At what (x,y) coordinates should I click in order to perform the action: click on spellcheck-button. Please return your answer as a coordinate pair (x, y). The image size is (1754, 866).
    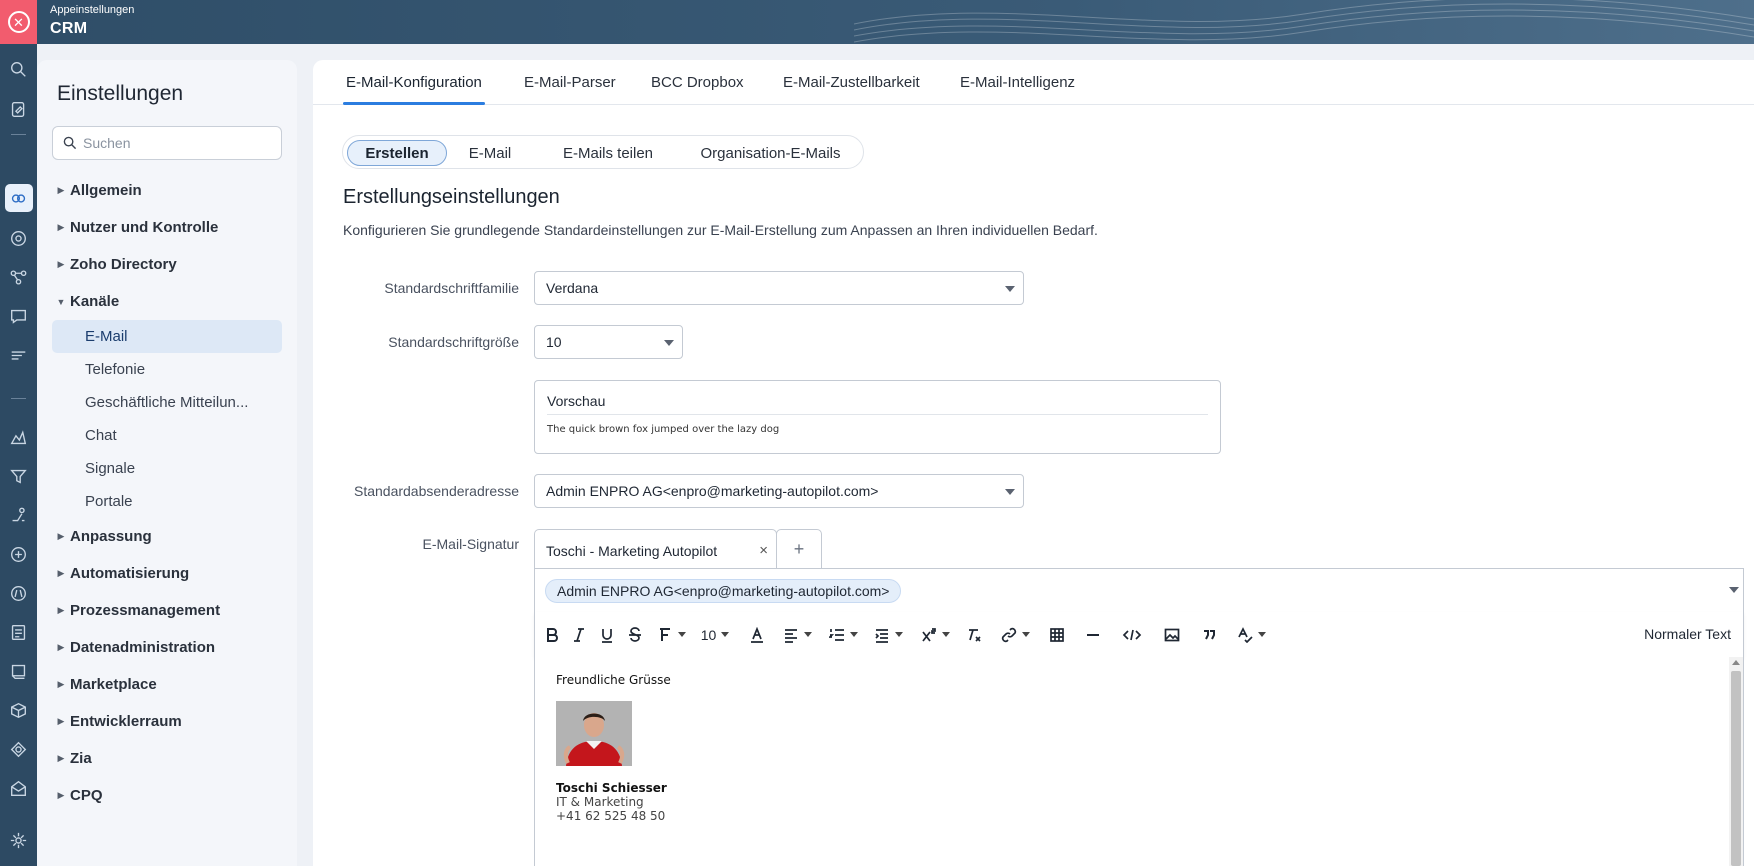
    Looking at the image, I should click on (1251, 634).